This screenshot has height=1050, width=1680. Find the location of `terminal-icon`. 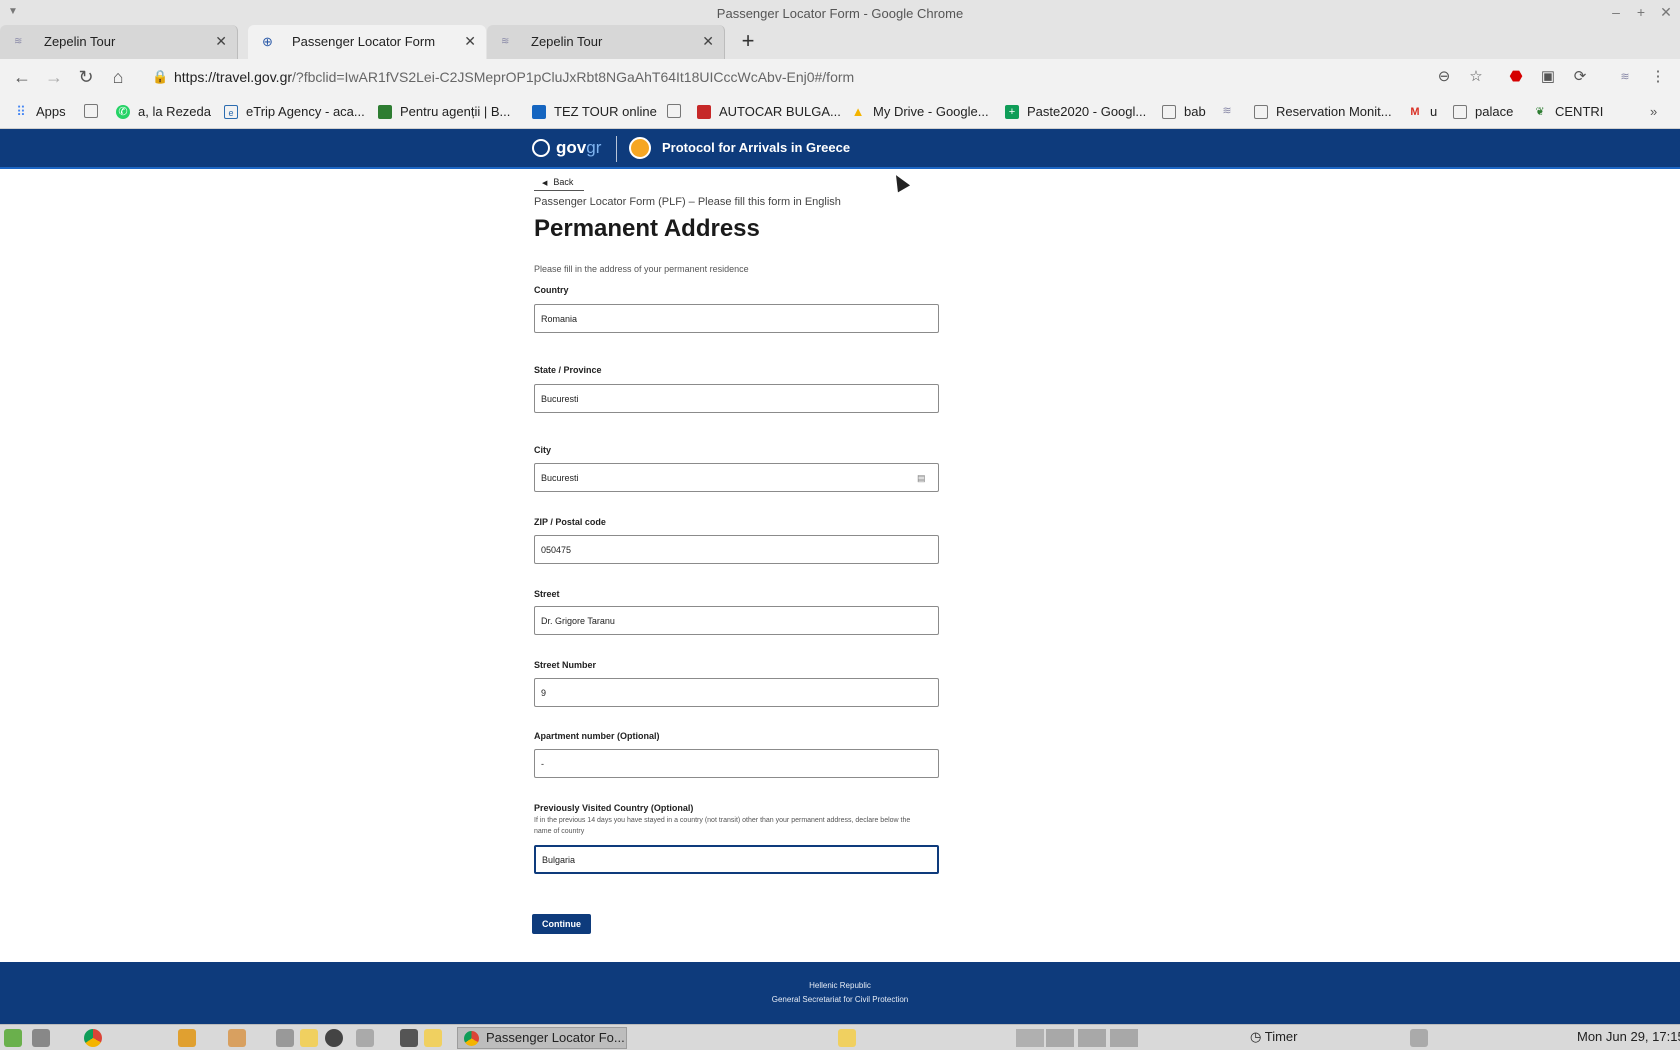

terminal-icon is located at coordinates (409, 1038).